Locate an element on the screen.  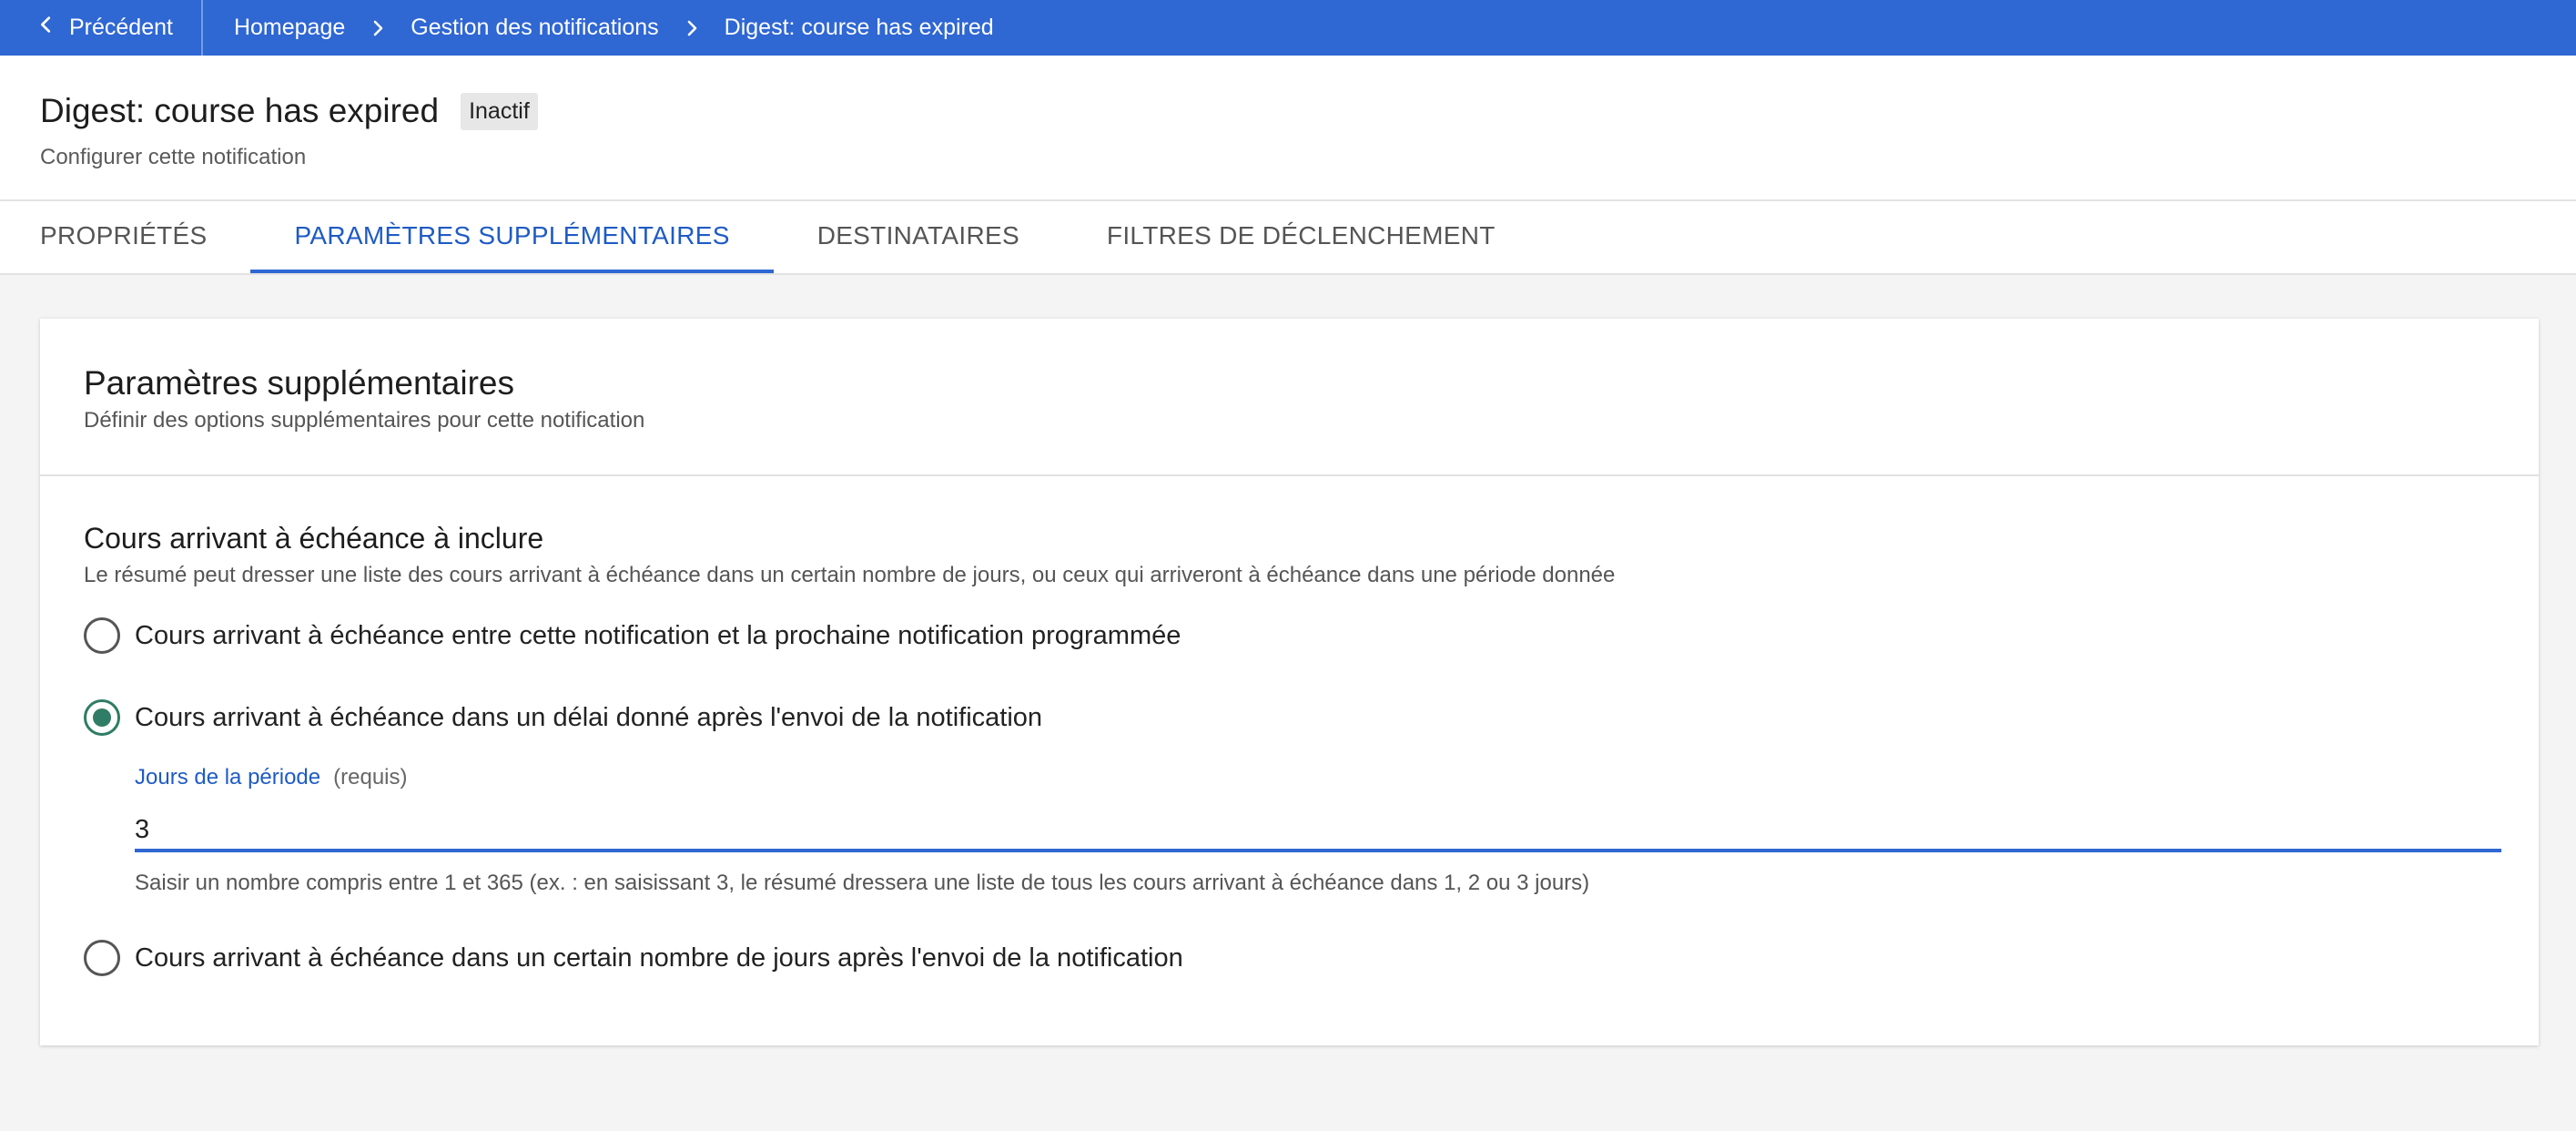
tab-recipients: DESTINATAIRES is located at coordinates (918, 237).